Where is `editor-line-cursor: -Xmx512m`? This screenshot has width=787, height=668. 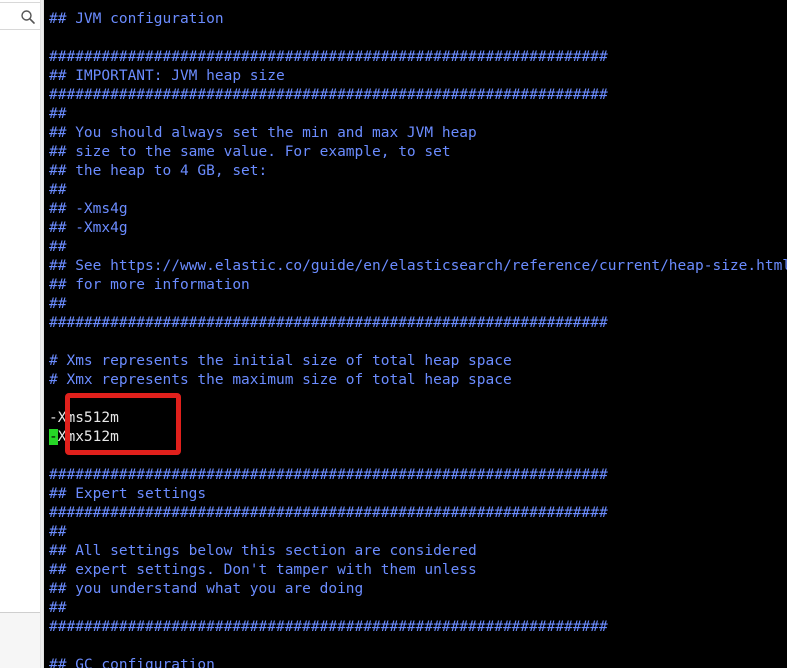
editor-line-cursor: -Xmx512m is located at coordinates (418, 437).